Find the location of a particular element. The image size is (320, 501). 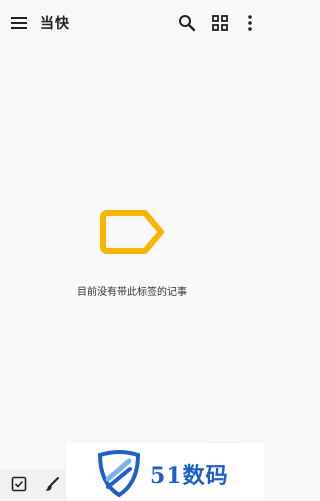

grid-view-icon is located at coordinates (220, 23).